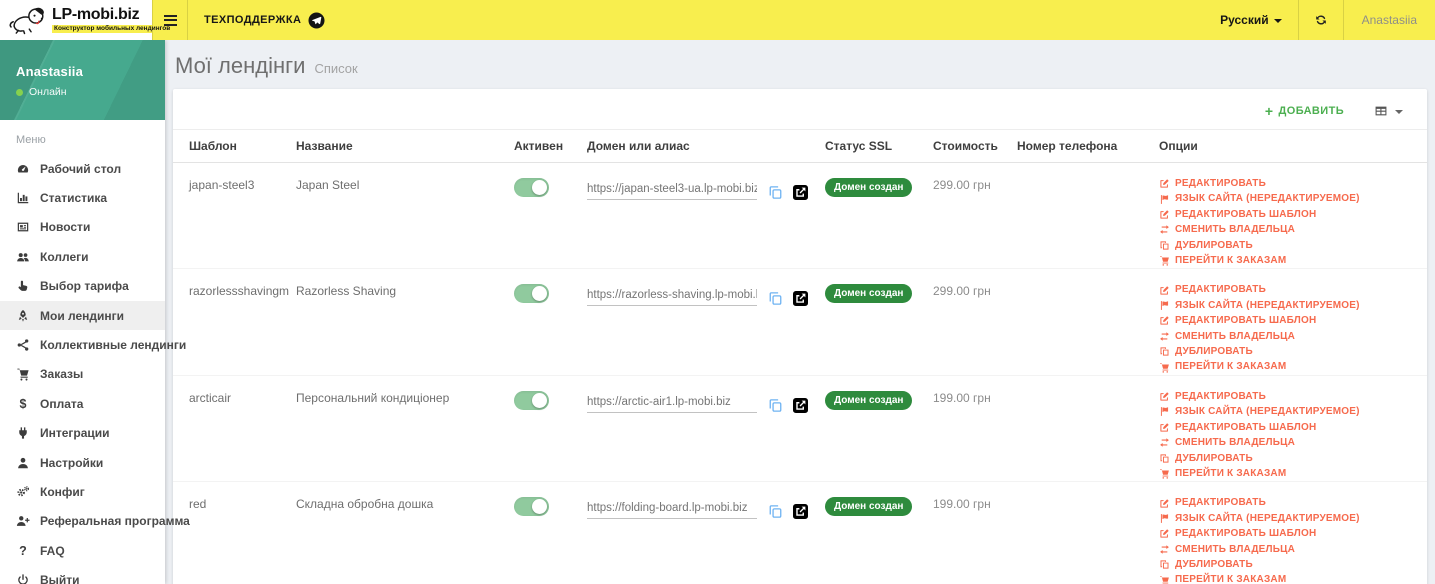 This screenshot has width=1435, height=584. What do you see at coordinates (82, 374) in the screenshot?
I see `sidebar-item-orders: Заказы` at bounding box center [82, 374].